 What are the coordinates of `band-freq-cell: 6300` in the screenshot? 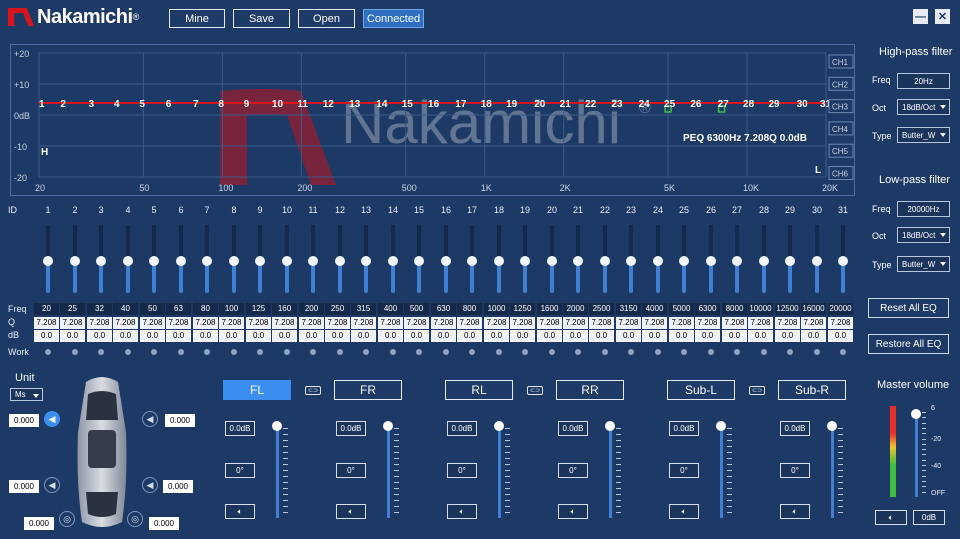 It's located at (707, 309).